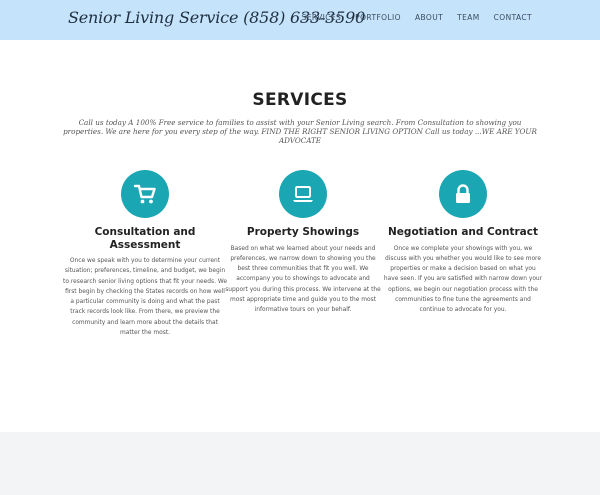 Image resolution: width=600 pixels, height=495 pixels. I want to click on main-nav: SERVICES PORTFOLIO ABOUT TEAM CONTACT, so click(410, 17).